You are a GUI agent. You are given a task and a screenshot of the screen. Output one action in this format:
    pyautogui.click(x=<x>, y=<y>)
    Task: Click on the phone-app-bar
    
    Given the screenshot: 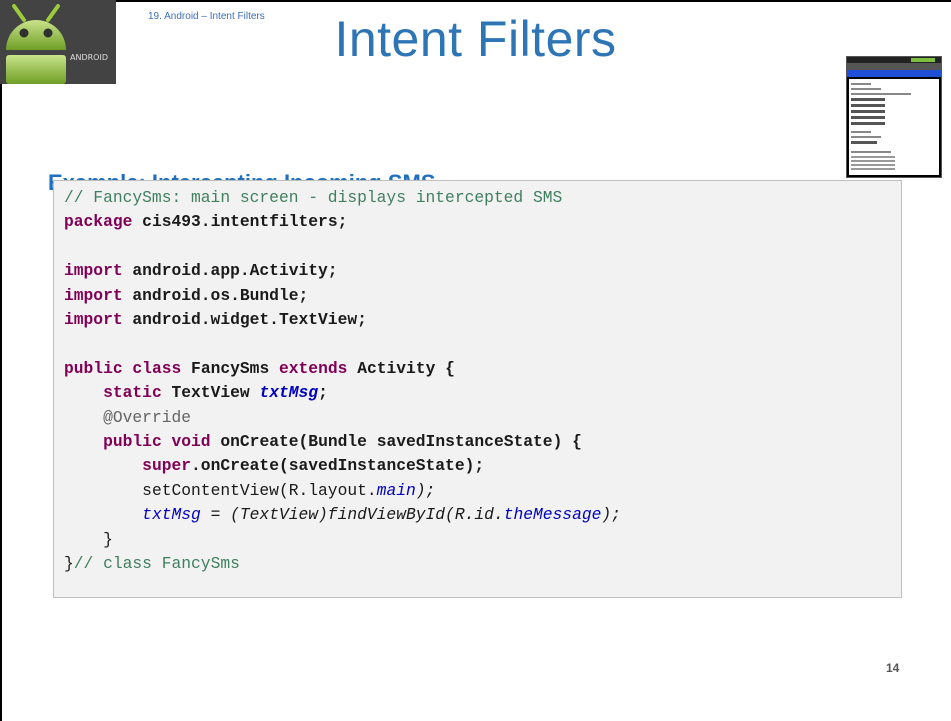 What is the action you would take?
    pyautogui.click(x=894, y=66)
    